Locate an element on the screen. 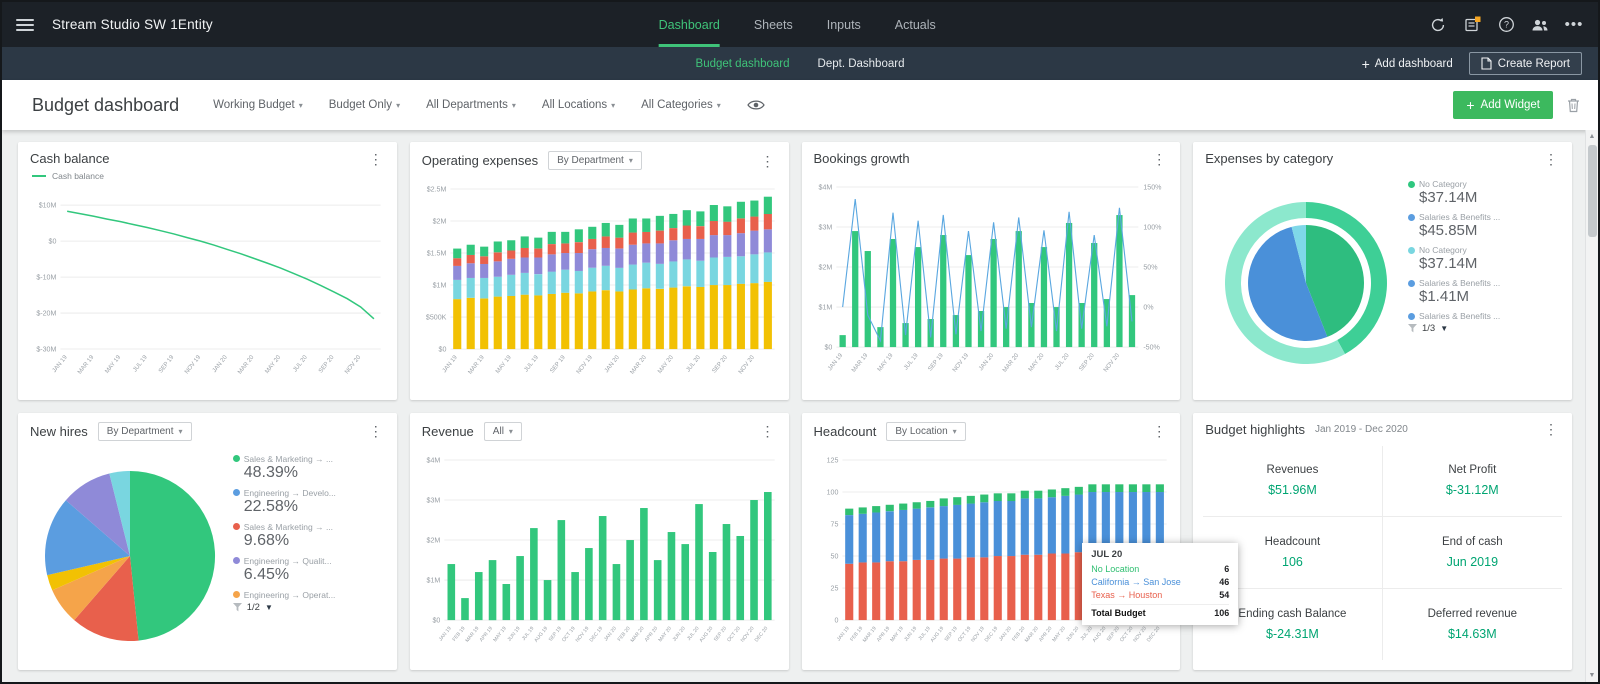 The image size is (1600, 684). widget-title: Cash balance is located at coordinates (70, 158).